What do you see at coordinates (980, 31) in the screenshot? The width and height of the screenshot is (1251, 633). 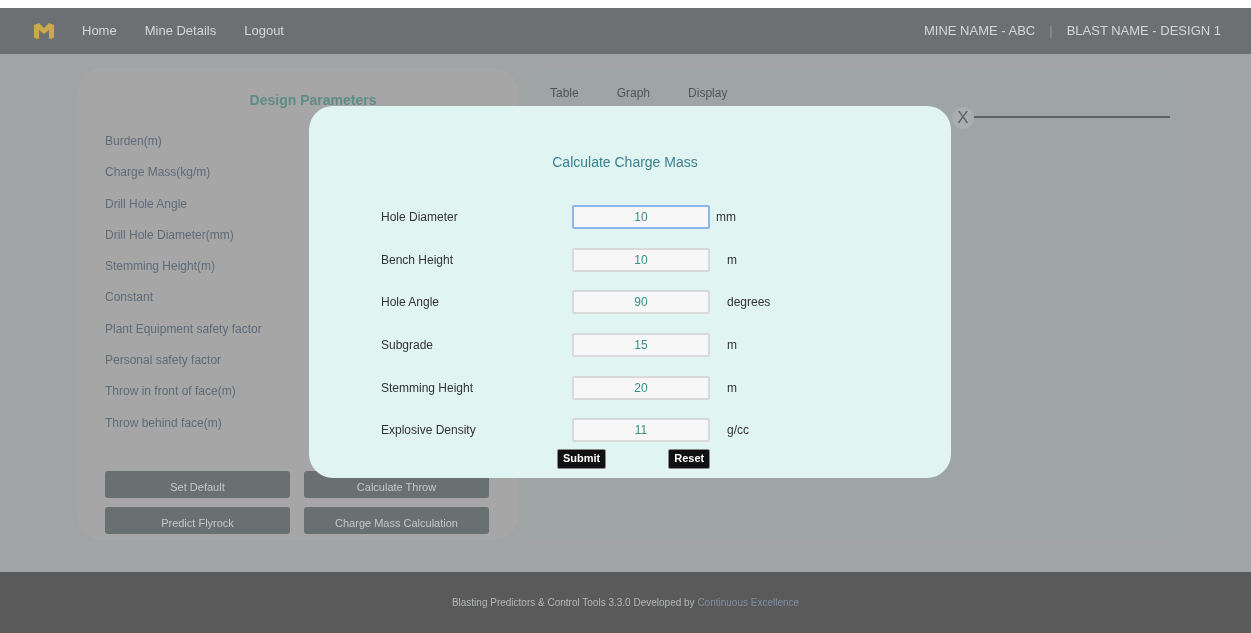 I see `mine-name: MINE NAME - ABC` at bounding box center [980, 31].